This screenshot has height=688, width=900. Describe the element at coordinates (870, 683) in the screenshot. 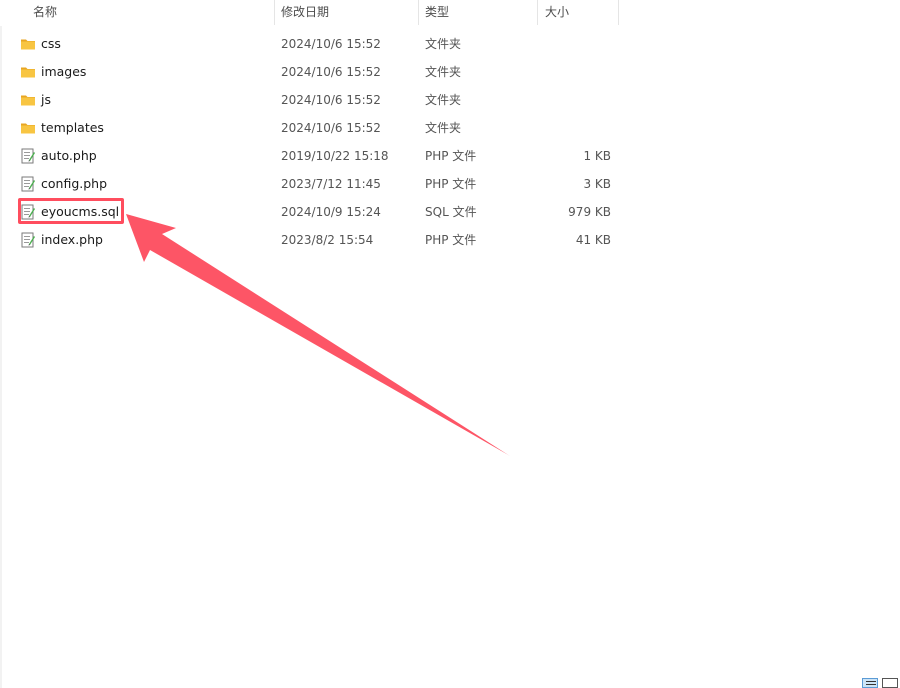

I see `details-view-icon` at that location.